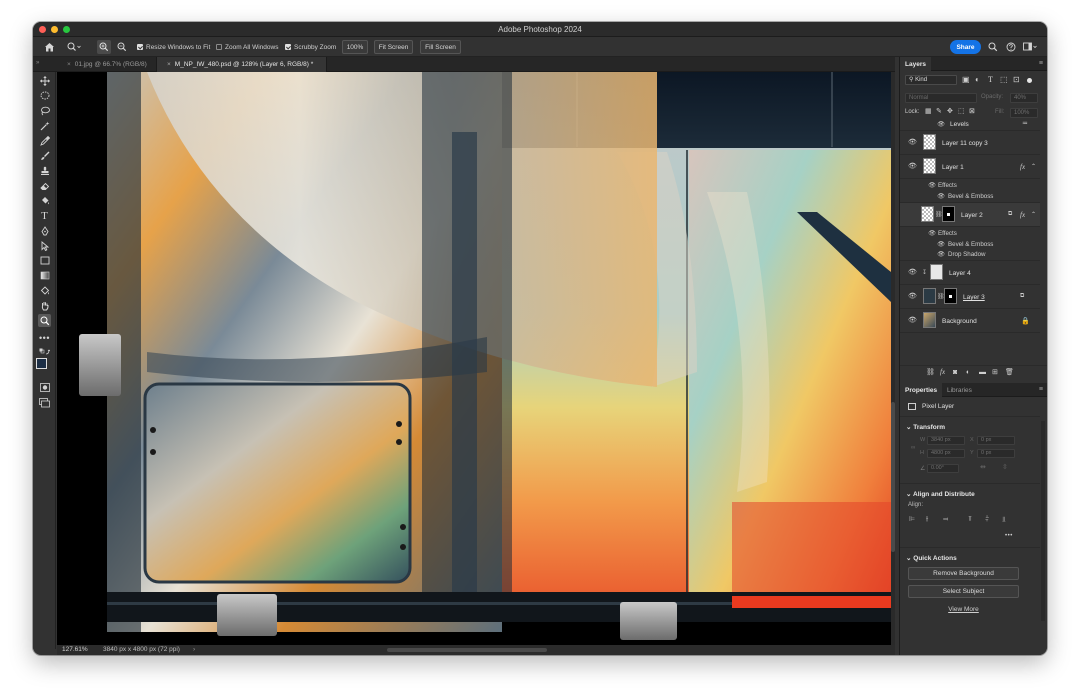 This screenshot has height=699, width=1080. Describe the element at coordinates (44, 155) in the screenshot. I see `healing-brush-tool` at that location.